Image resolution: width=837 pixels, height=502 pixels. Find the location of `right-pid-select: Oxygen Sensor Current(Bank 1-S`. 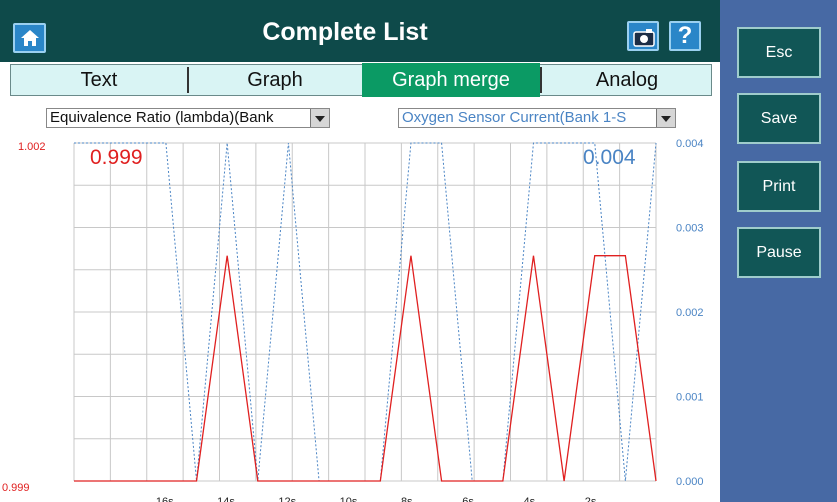

right-pid-select: Oxygen Sensor Current(Bank 1-S is located at coordinates (537, 118).